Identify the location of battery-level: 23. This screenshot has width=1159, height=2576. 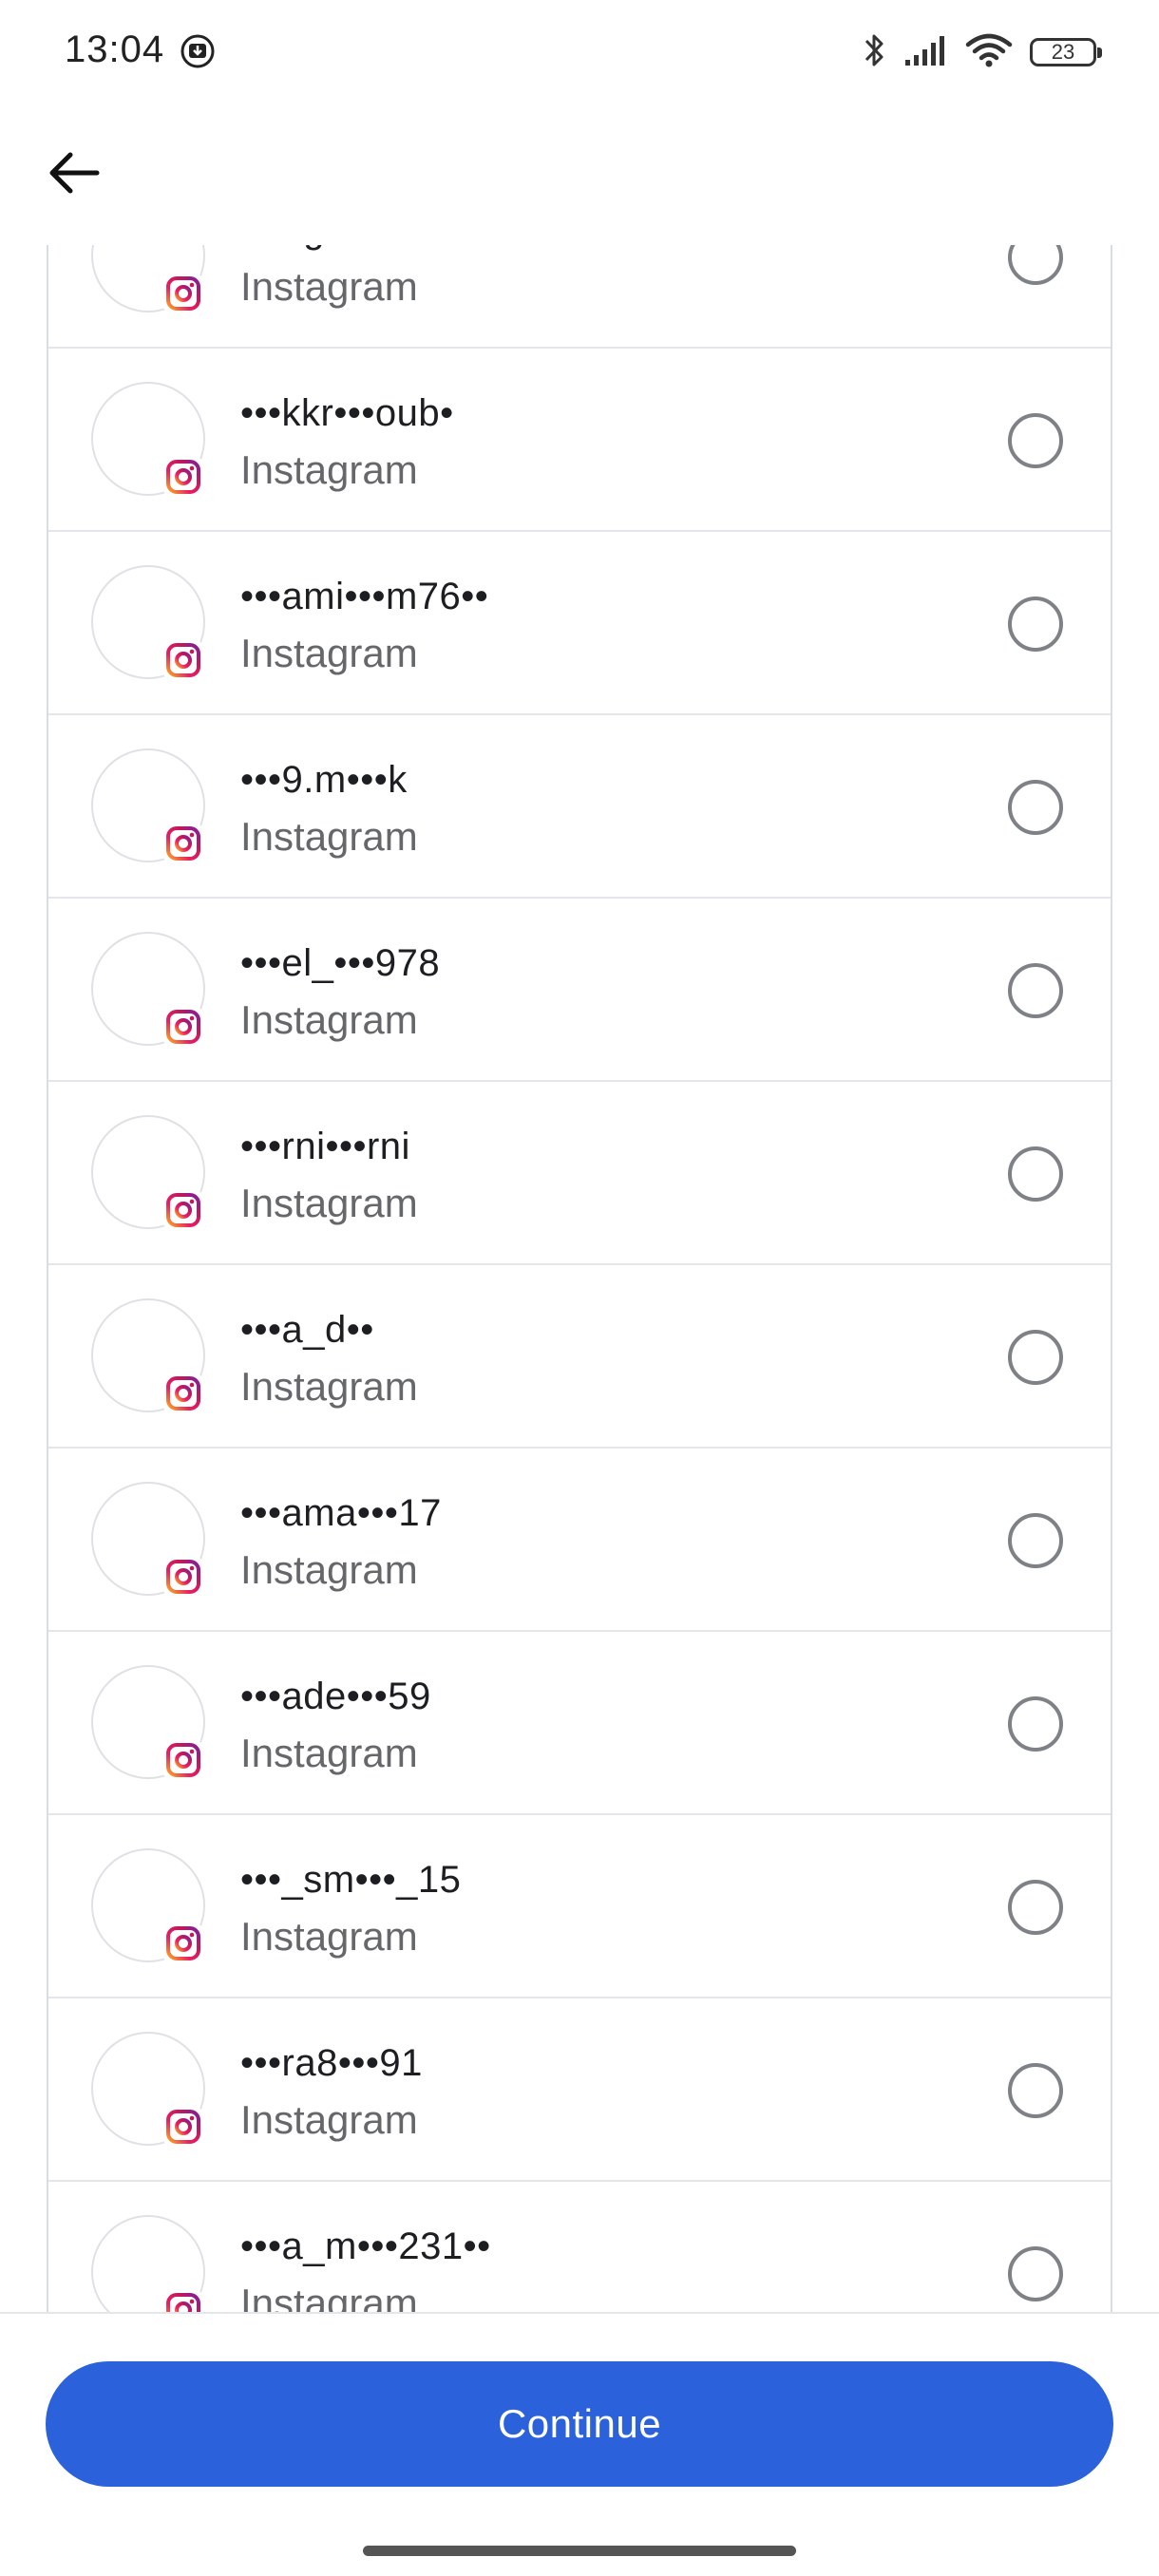
(1063, 52).